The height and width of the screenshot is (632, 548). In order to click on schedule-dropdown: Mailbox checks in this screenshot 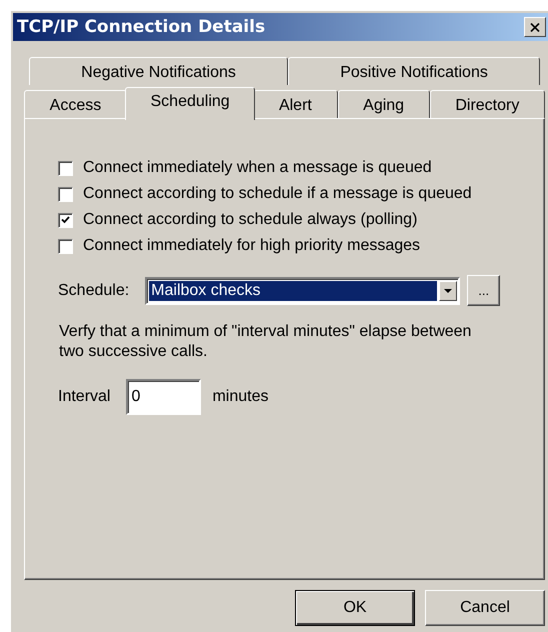, I will do `click(302, 290)`.